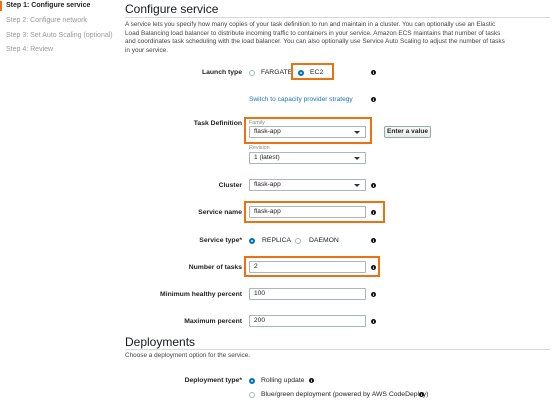 This screenshot has height=404, width=552. What do you see at coordinates (407, 132) in the screenshot?
I see `enter-value-button: Enter a value` at bounding box center [407, 132].